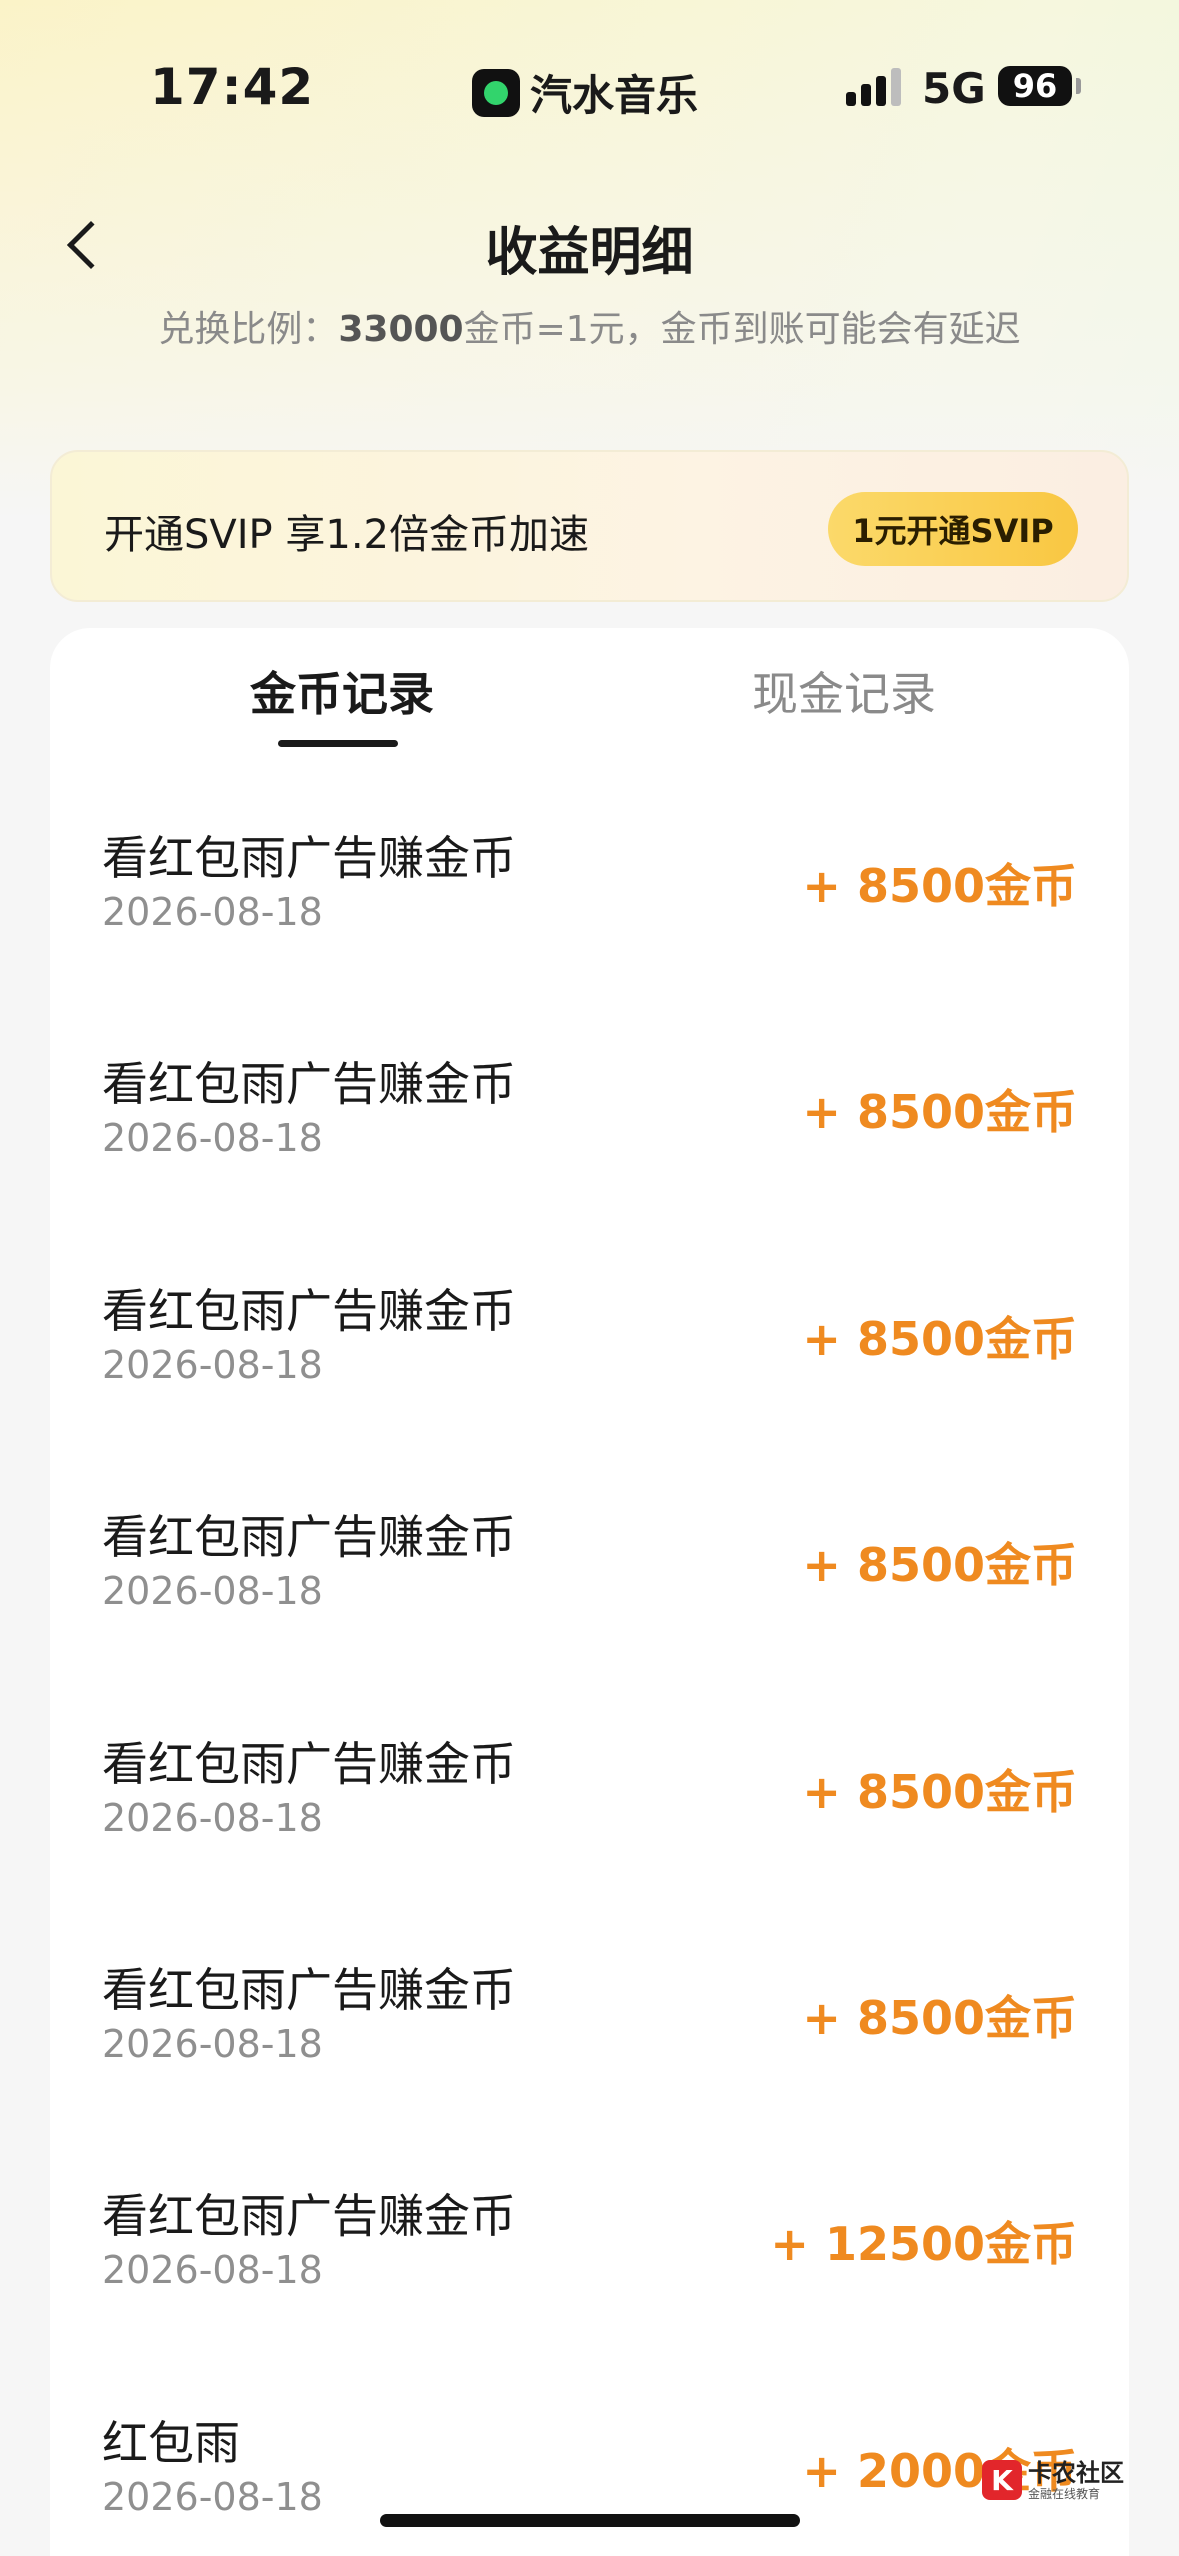 The height and width of the screenshot is (2556, 1179). What do you see at coordinates (590, 2520) in the screenshot?
I see `home-indicator` at bounding box center [590, 2520].